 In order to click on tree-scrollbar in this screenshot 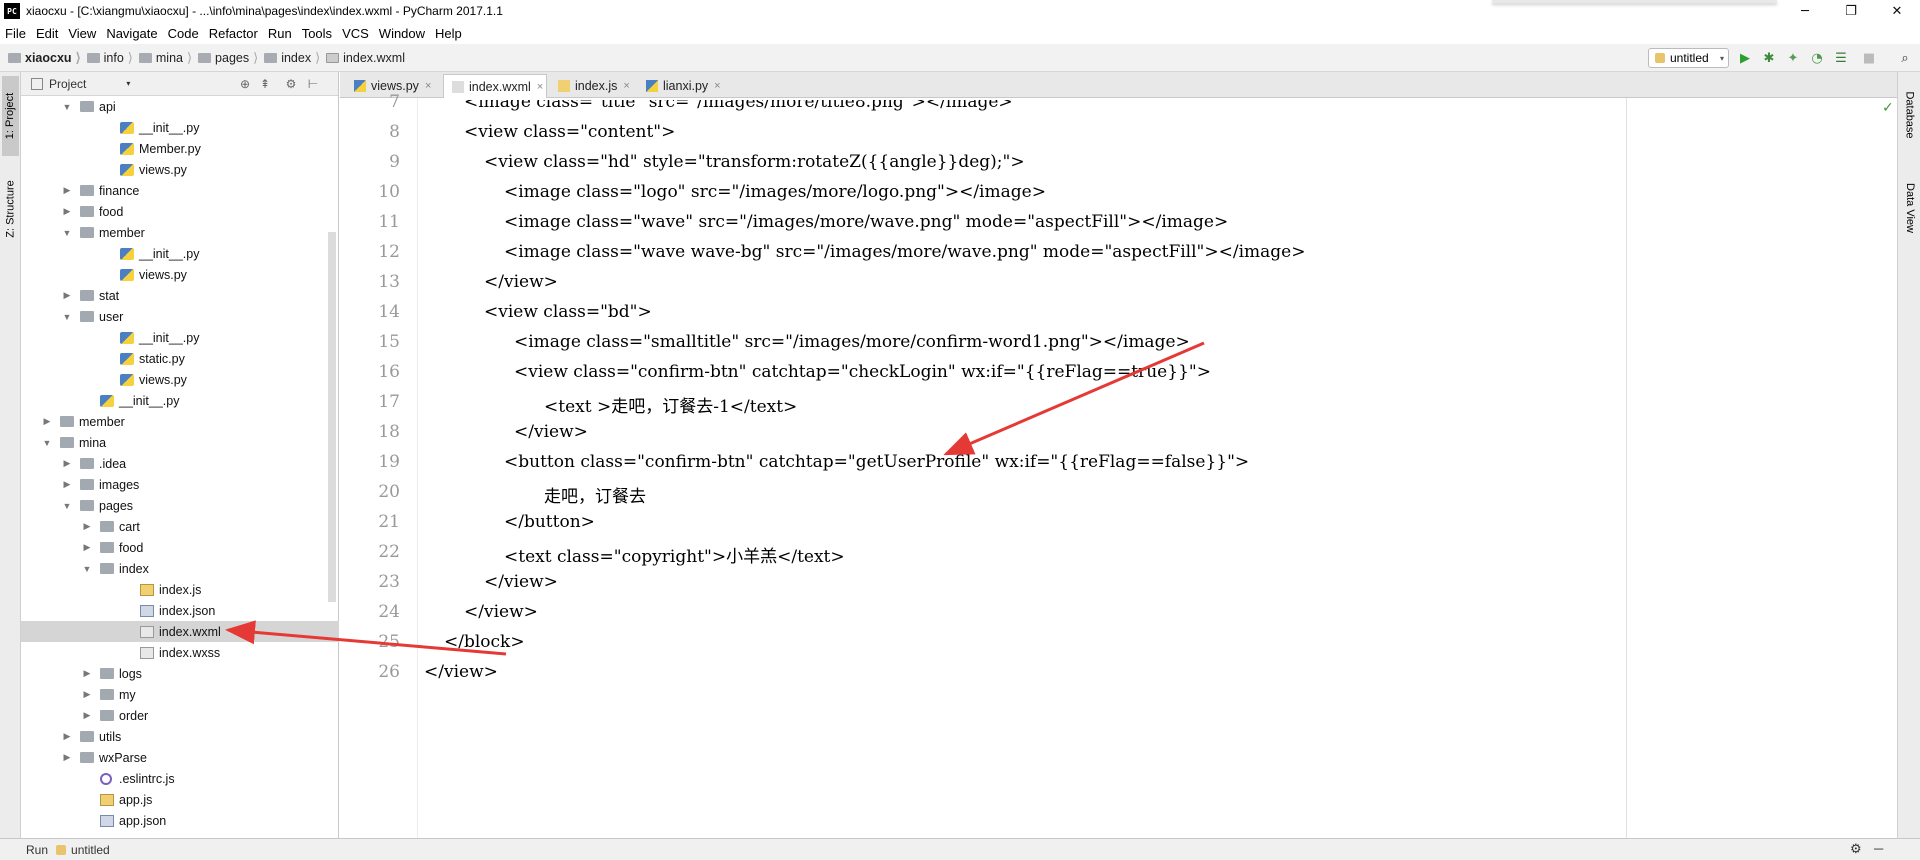, I will do `click(332, 417)`.